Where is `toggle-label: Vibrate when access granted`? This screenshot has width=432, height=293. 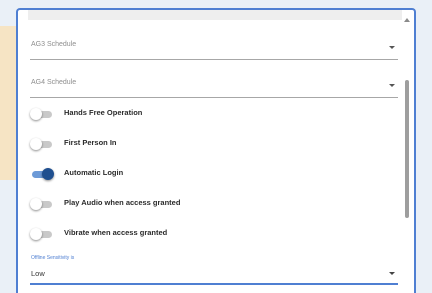 toggle-label: Vibrate when access granted is located at coordinates (116, 232).